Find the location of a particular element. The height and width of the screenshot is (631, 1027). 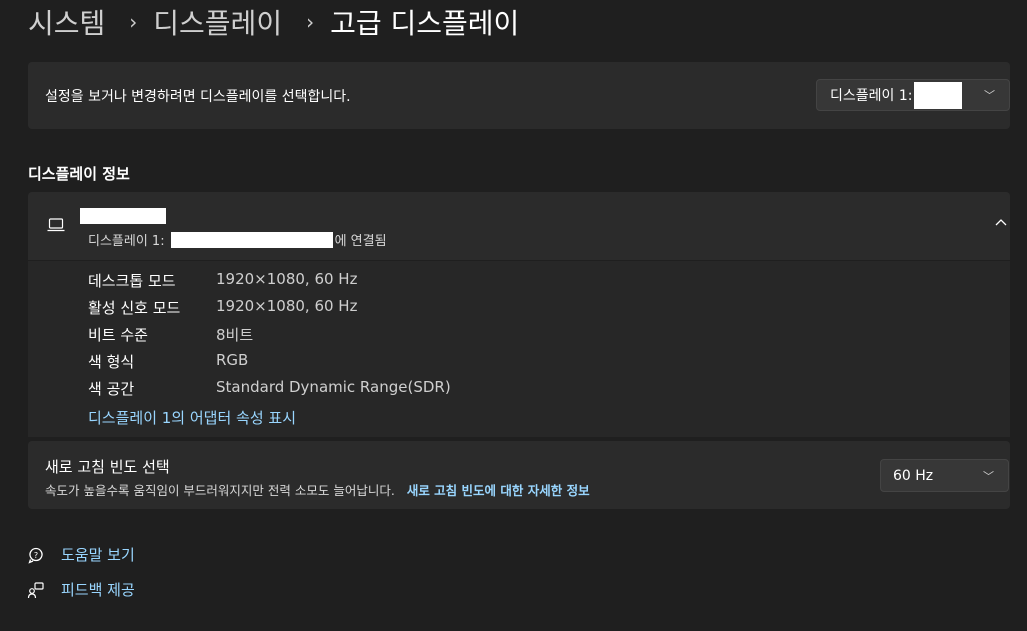

display-dropdown: 디스플레이 1: ﹀ is located at coordinates (913, 95).